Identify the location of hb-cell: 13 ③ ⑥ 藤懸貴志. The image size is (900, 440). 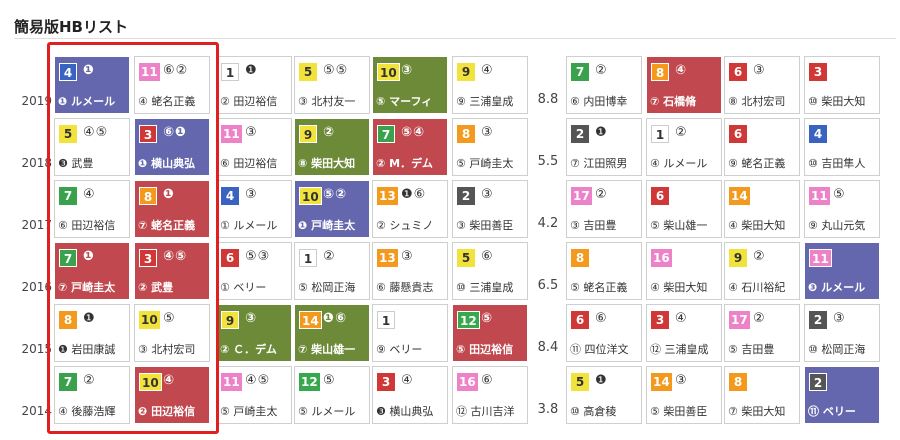
(410, 271).